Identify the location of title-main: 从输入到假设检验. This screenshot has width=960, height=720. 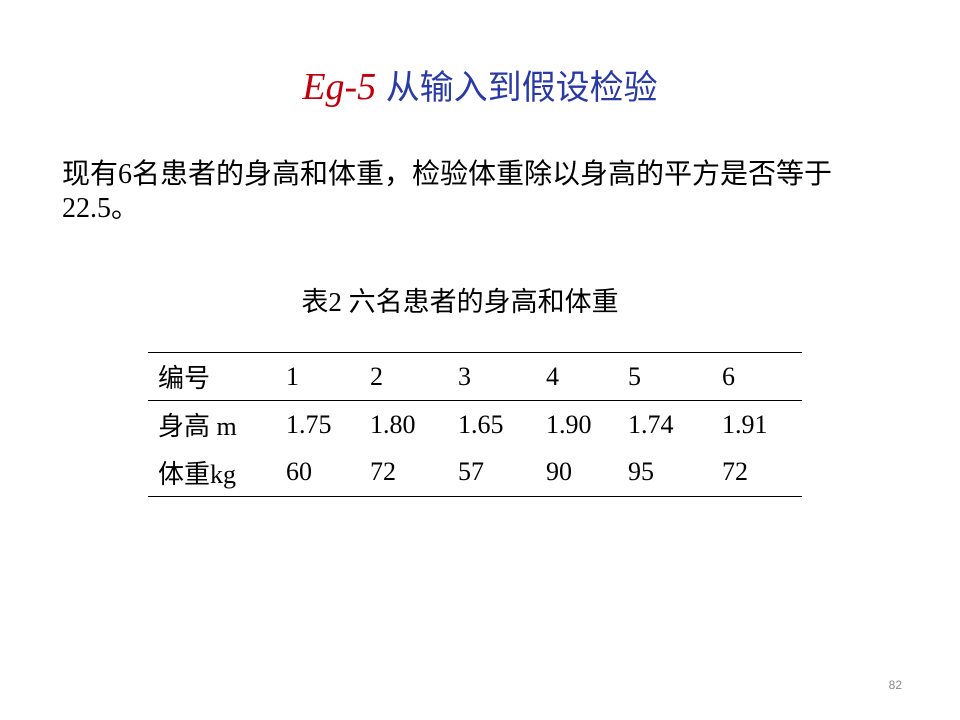
(521, 88).